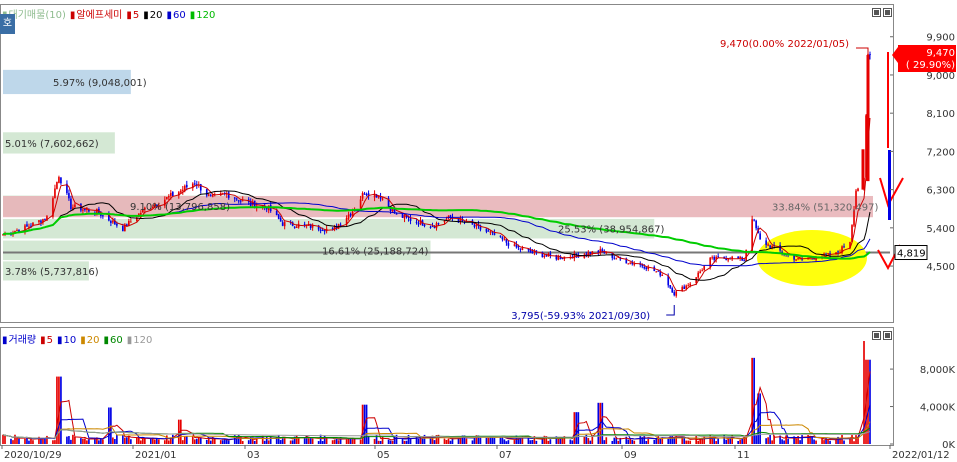 The height and width of the screenshot is (462, 957). Describe the element at coordinates (940, 38) in the screenshot. I see `price-axis-label: 9,900` at that location.